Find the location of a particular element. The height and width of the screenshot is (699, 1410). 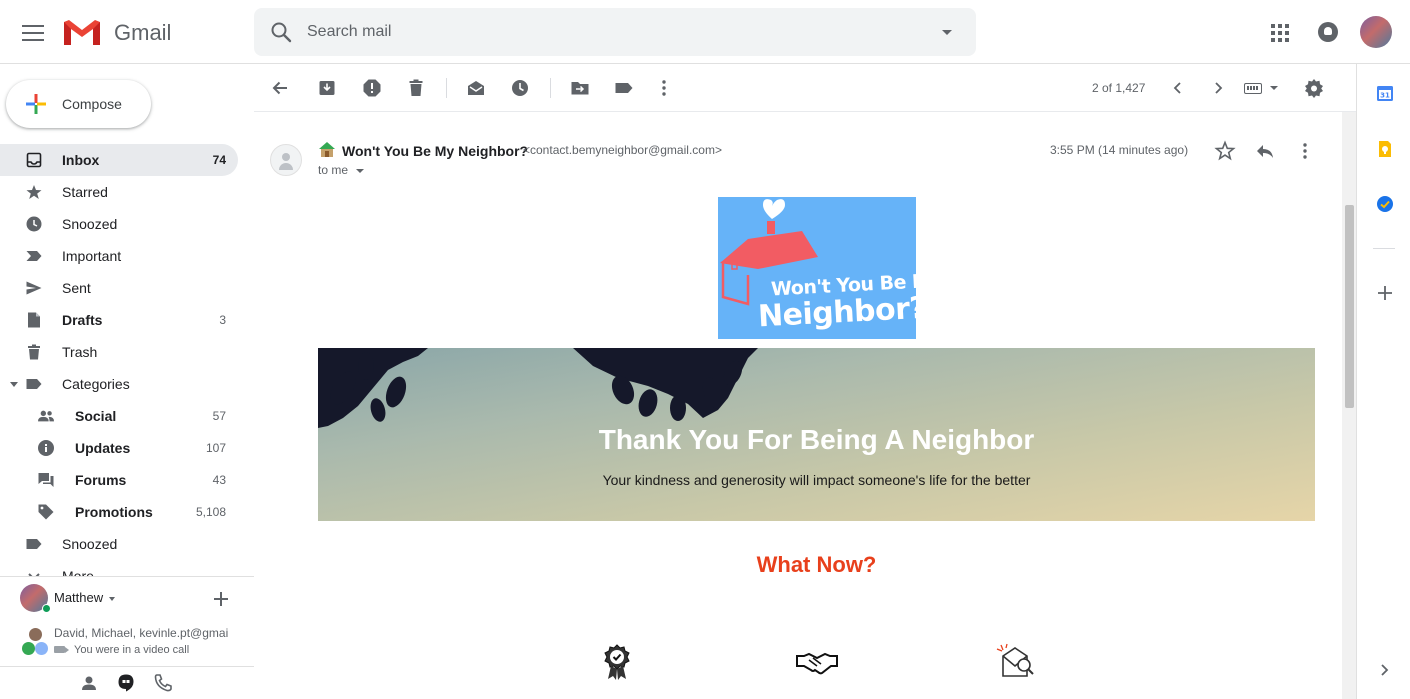

svg-text: 31 is located at coordinates (1385, 96).